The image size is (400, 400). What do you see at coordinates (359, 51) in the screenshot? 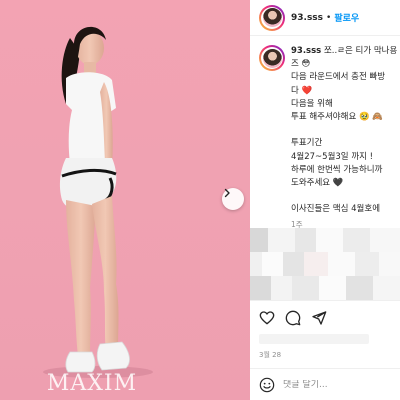
I see `caption-line: 쪼..ㄹ은 티가 막나용` at bounding box center [359, 51].